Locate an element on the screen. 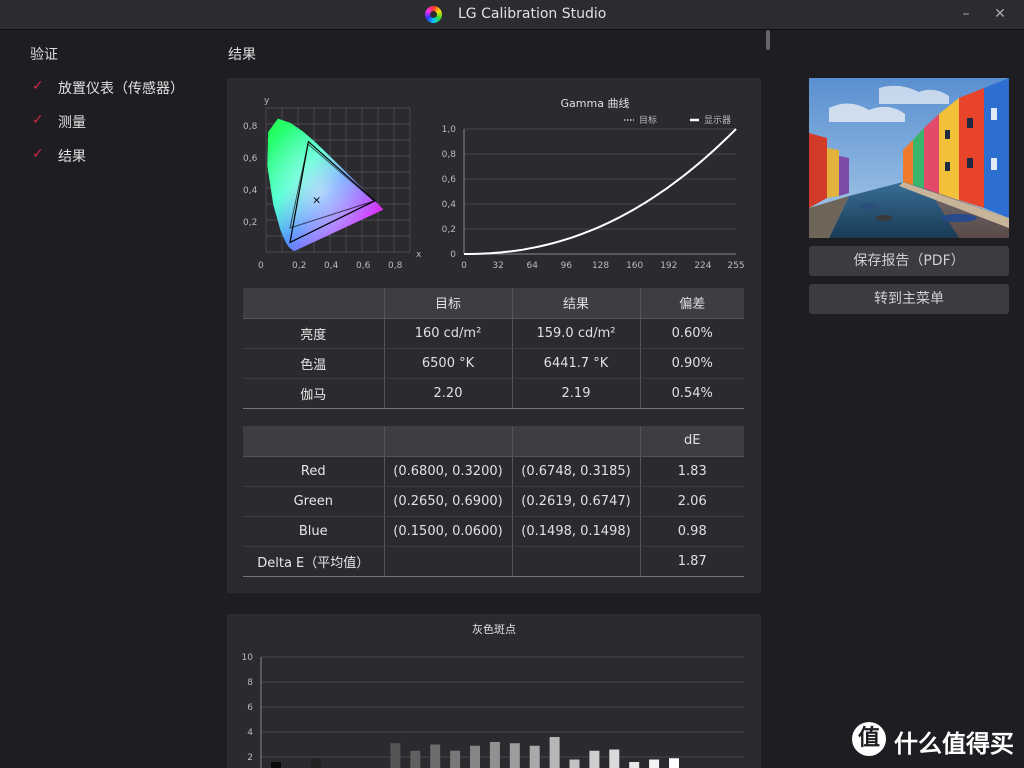  target-cell: 160 cd/m² is located at coordinates (448, 333).